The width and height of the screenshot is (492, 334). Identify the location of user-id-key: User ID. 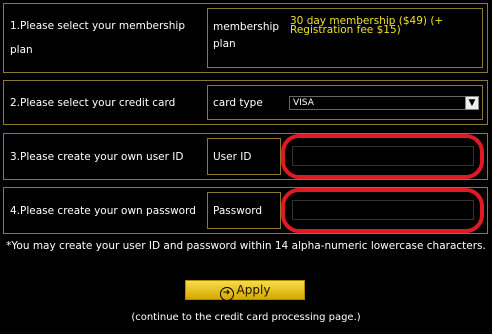
(232, 156).